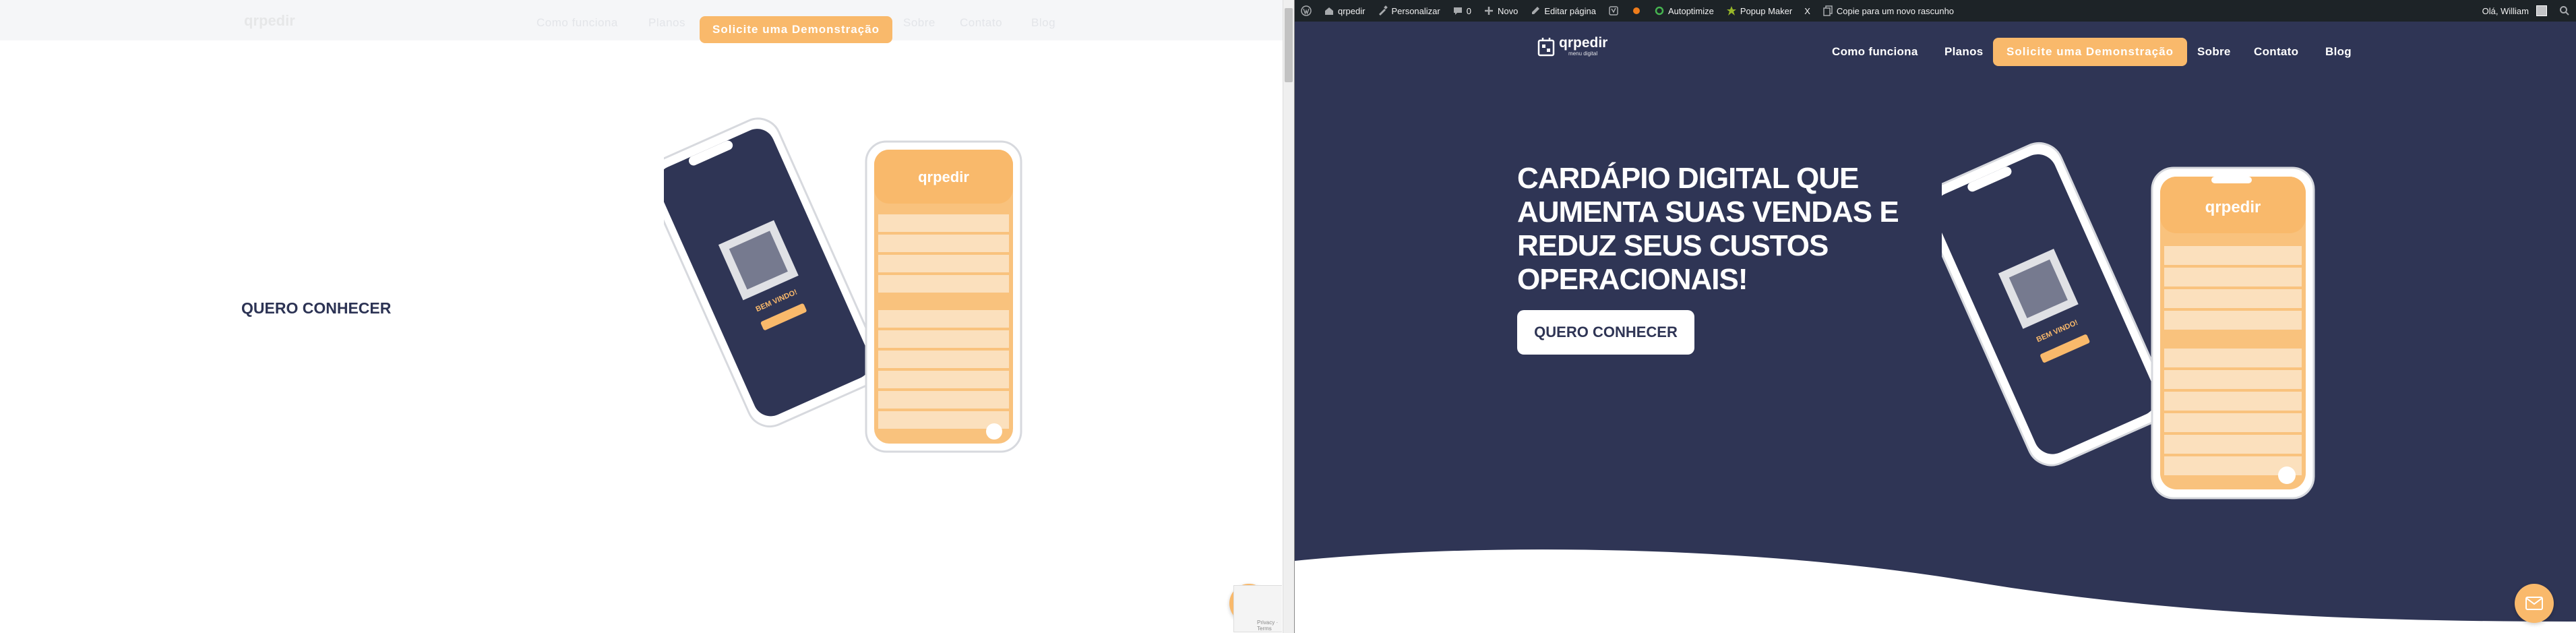  I want to click on ab-comments-count: 0, so click(1469, 10).